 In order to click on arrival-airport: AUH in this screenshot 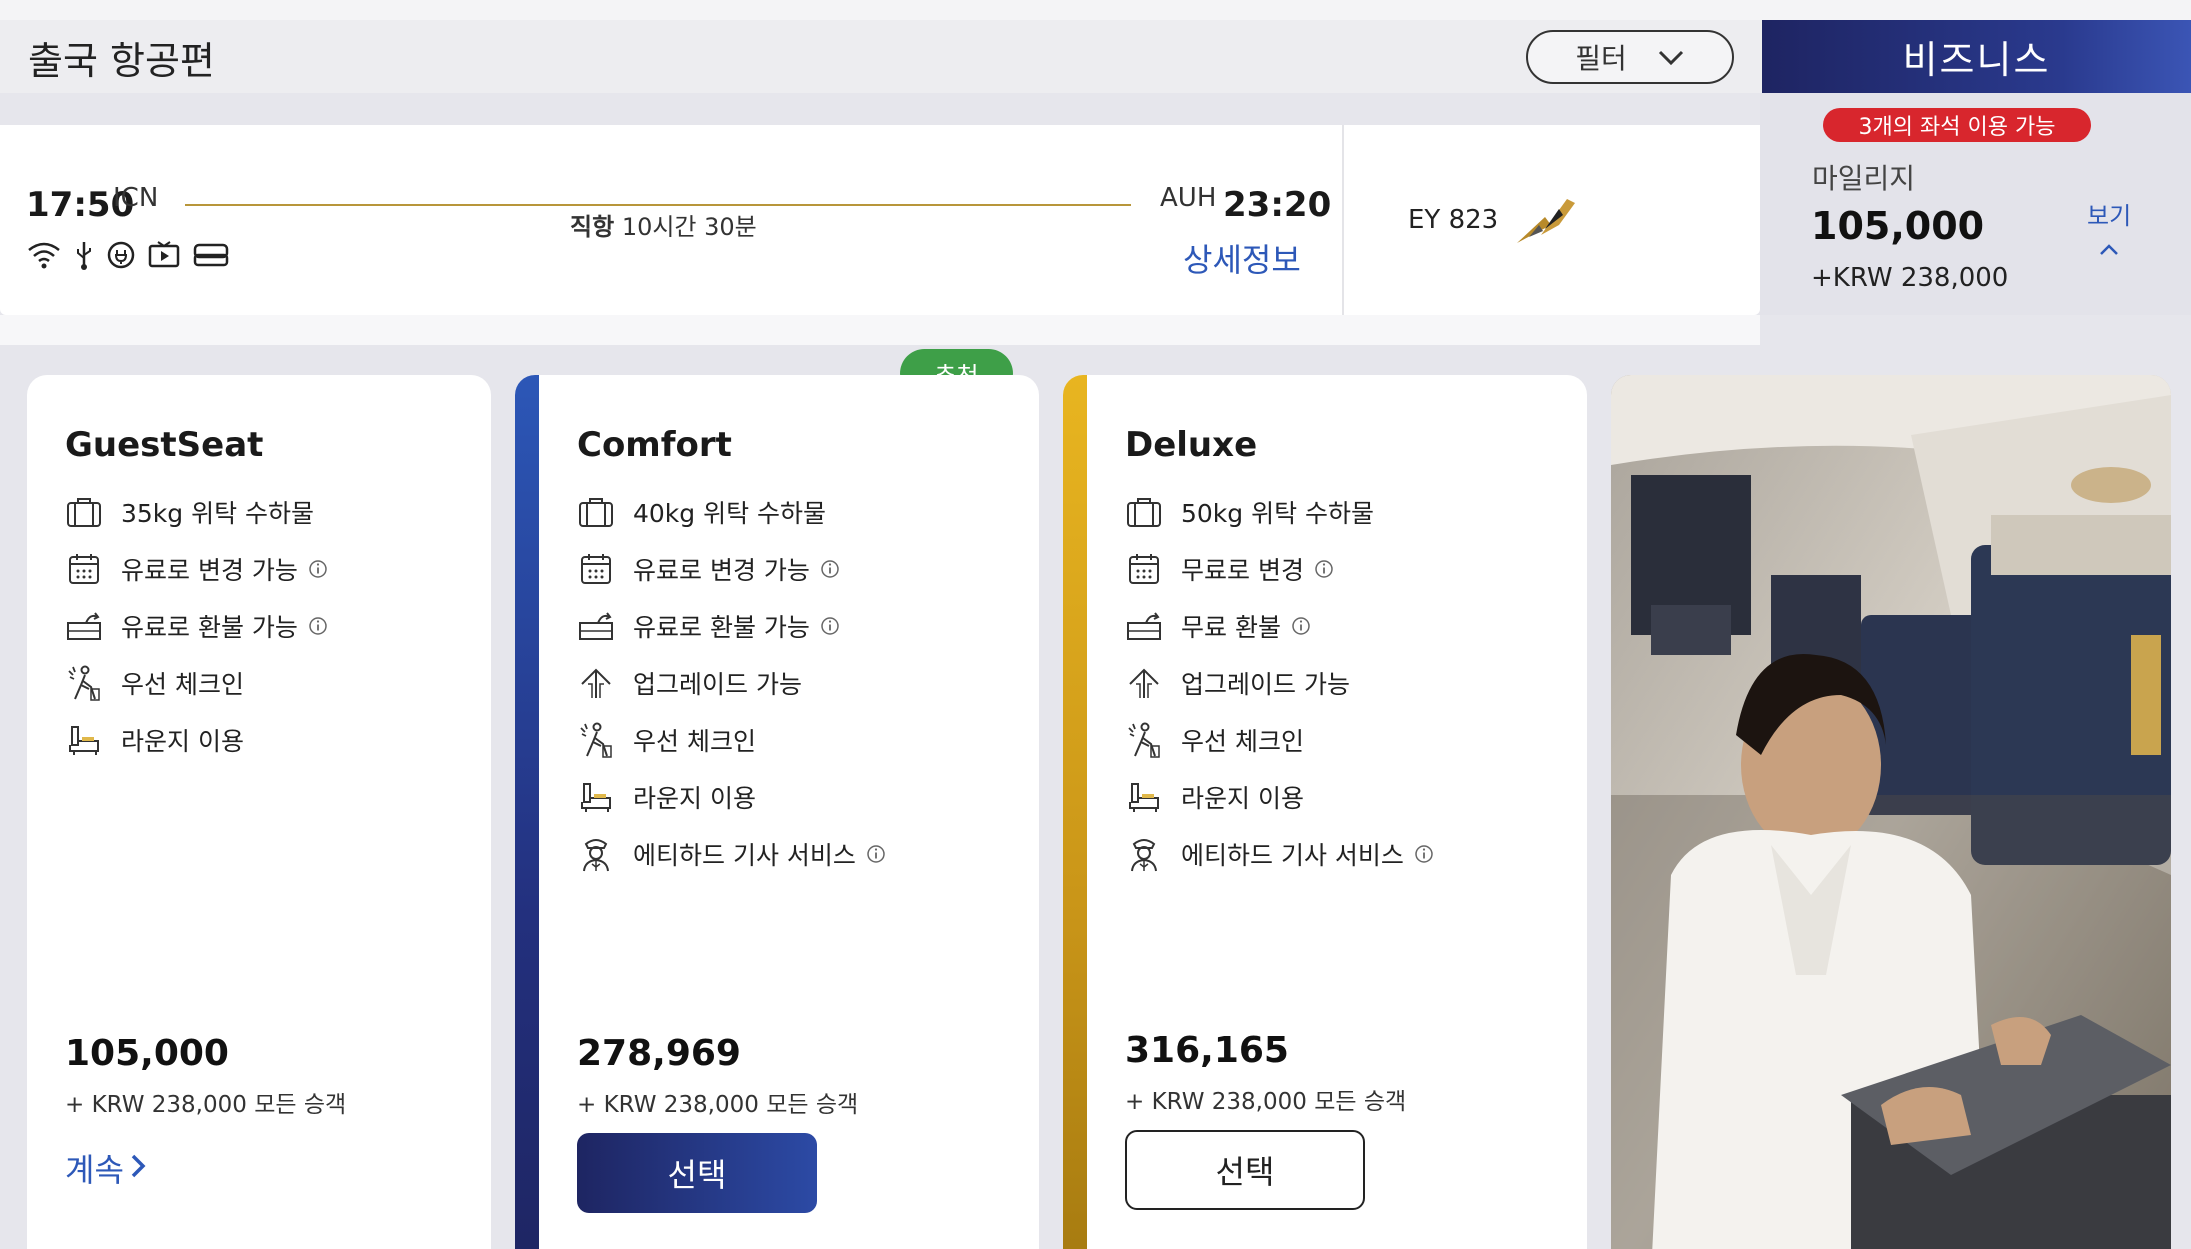, I will do `click(1188, 198)`.